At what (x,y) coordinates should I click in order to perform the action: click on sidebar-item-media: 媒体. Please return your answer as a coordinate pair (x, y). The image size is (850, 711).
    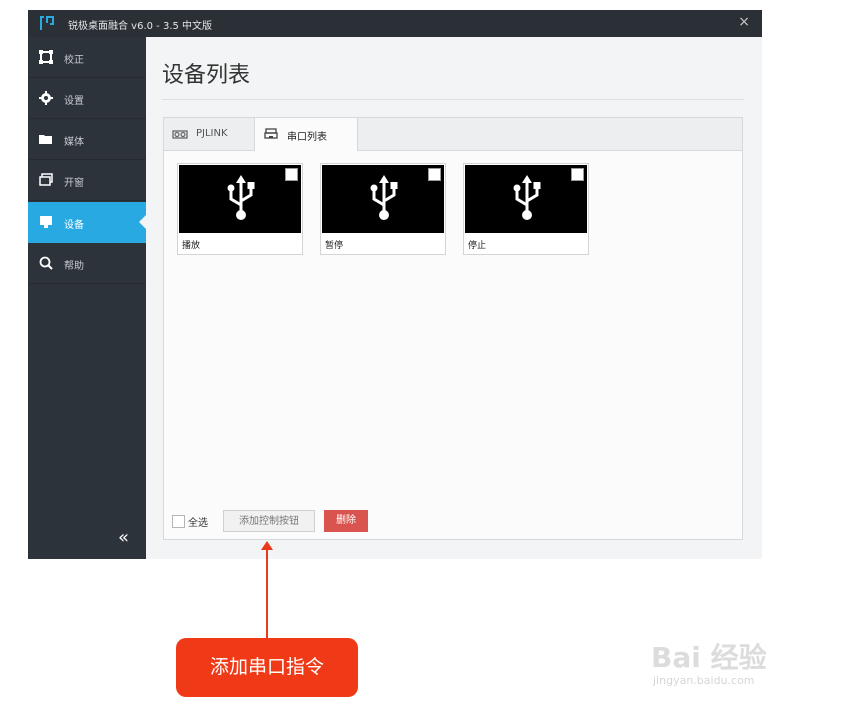
    Looking at the image, I should click on (87, 139).